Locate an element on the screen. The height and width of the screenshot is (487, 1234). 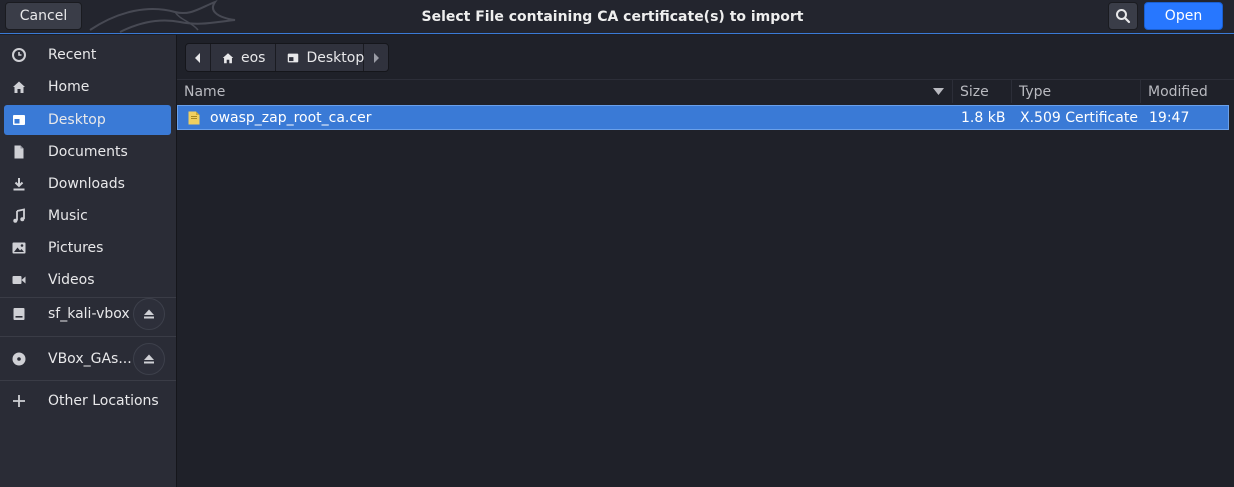
file-type: X.509 Certificate is located at coordinates (1079, 117).